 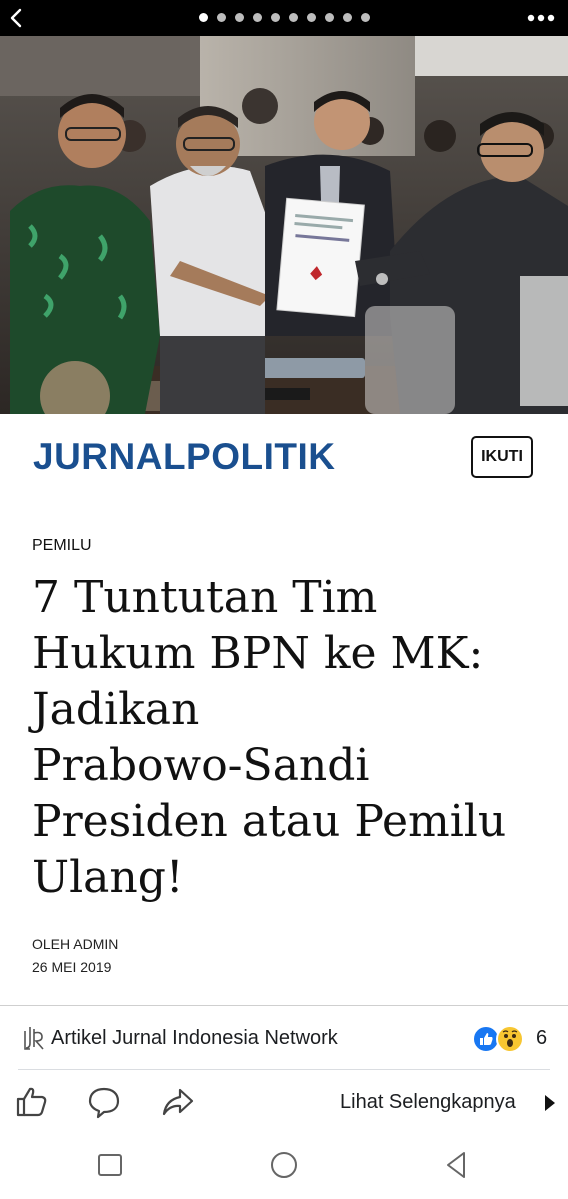 What do you see at coordinates (34, 1038) in the screenshot?
I see `instant-article-icon` at bounding box center [34, 1038].